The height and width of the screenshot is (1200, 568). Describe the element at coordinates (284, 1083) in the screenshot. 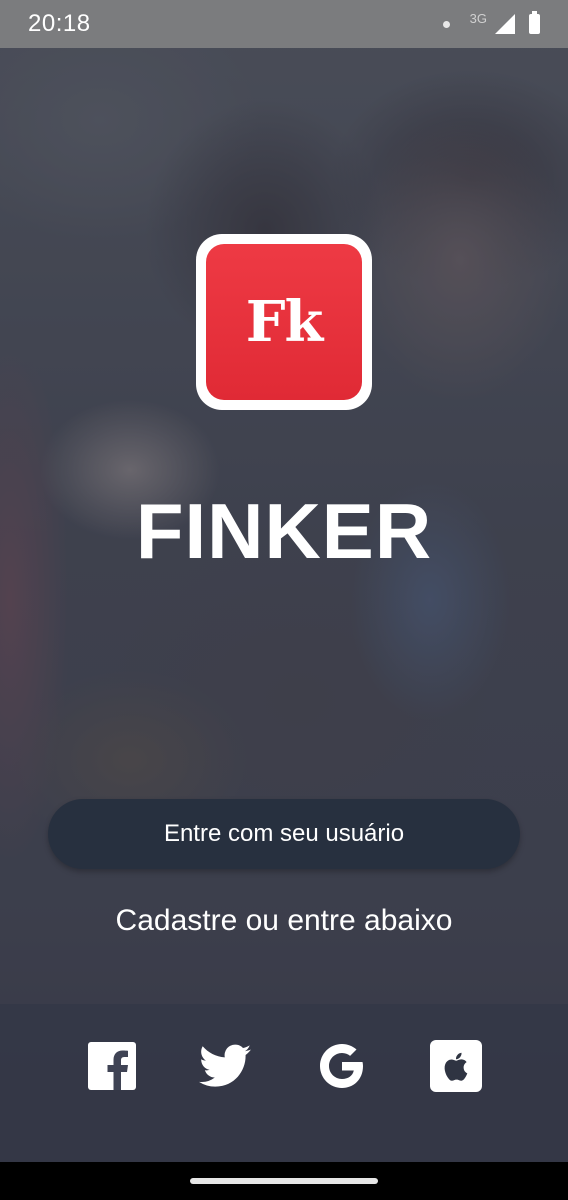

I see `social-login-bar` at that location.